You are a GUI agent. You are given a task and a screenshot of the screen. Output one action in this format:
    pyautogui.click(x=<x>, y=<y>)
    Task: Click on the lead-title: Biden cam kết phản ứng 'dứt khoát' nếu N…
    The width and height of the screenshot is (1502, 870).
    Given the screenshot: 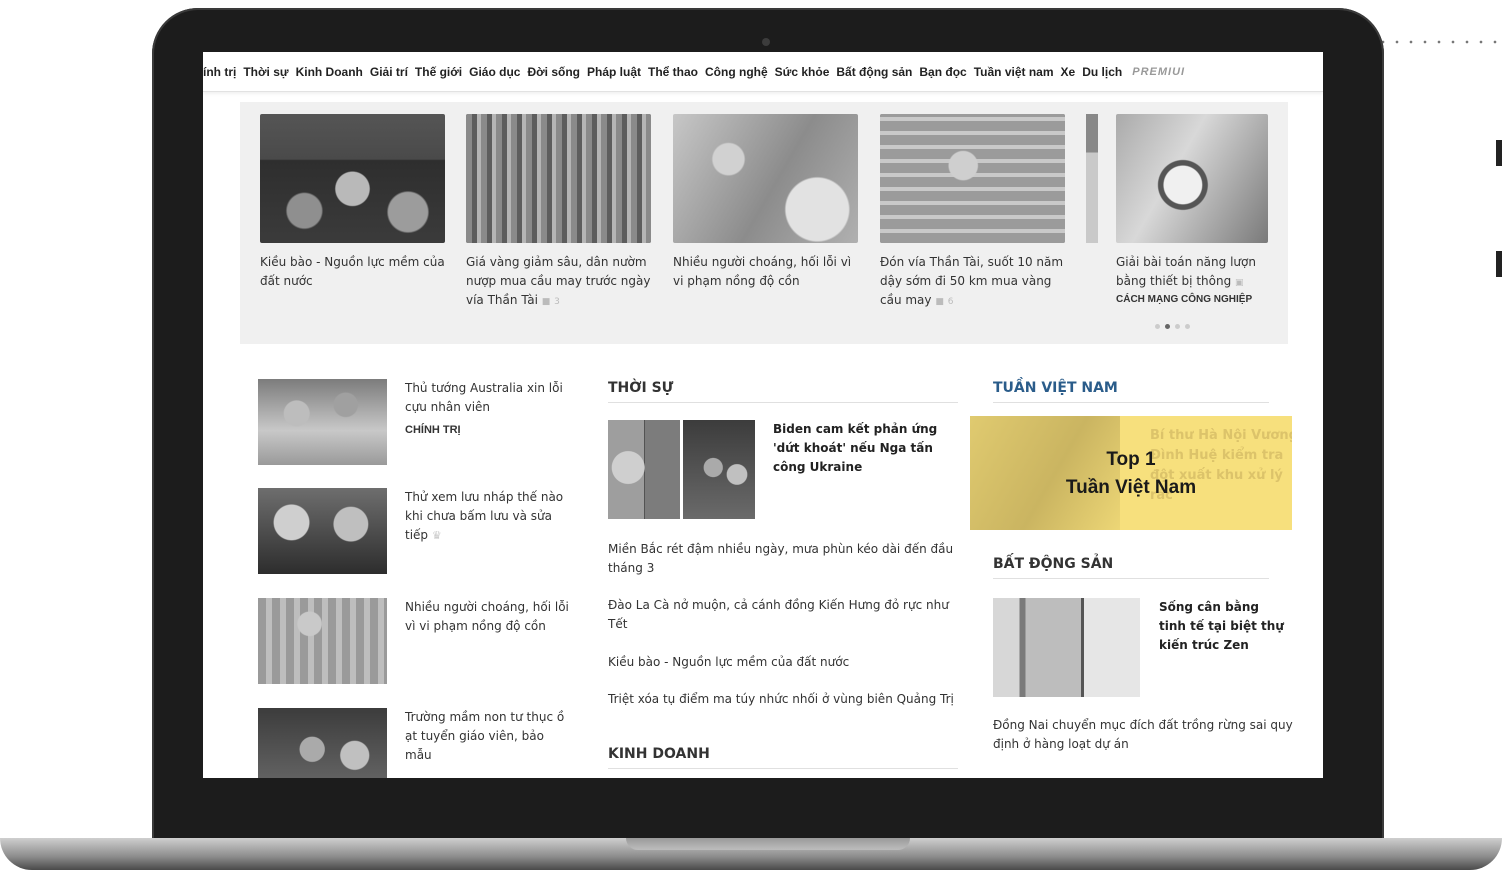 What is the action you would take?
    pyautogui.click(x=860, y=448)
    